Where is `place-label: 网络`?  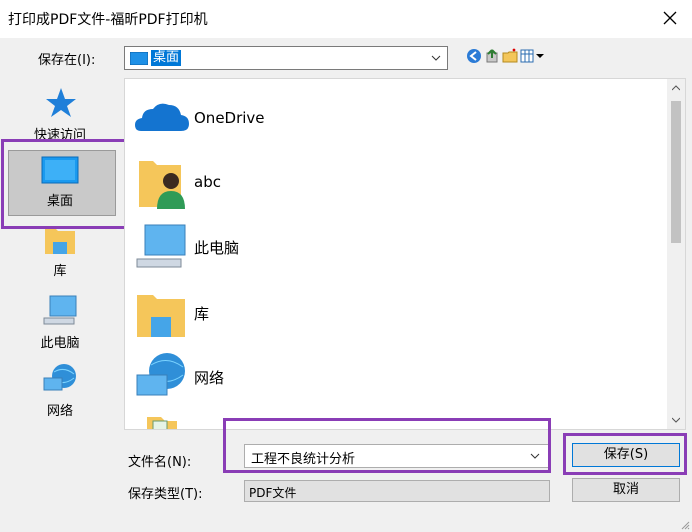
place-label: 网络 is located at coordinates (59, 411).